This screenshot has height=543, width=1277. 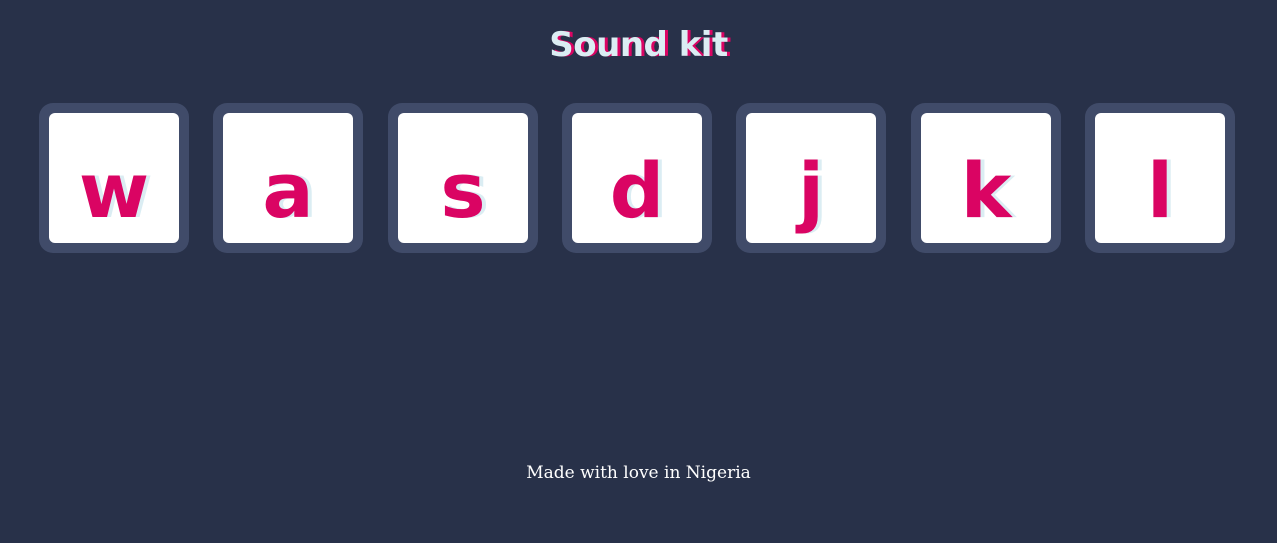 I want to click on drum-pad-key-label: j, so click(x=811, y=190).